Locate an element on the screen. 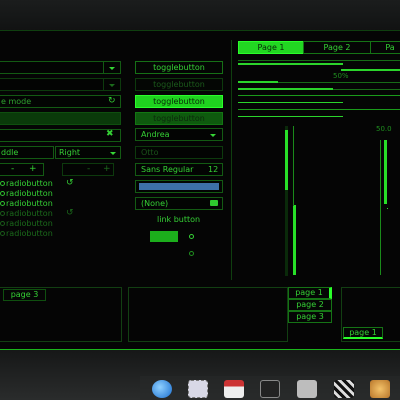  vertical-tab-page-2: page 2 is located at coordinates (310, 305).